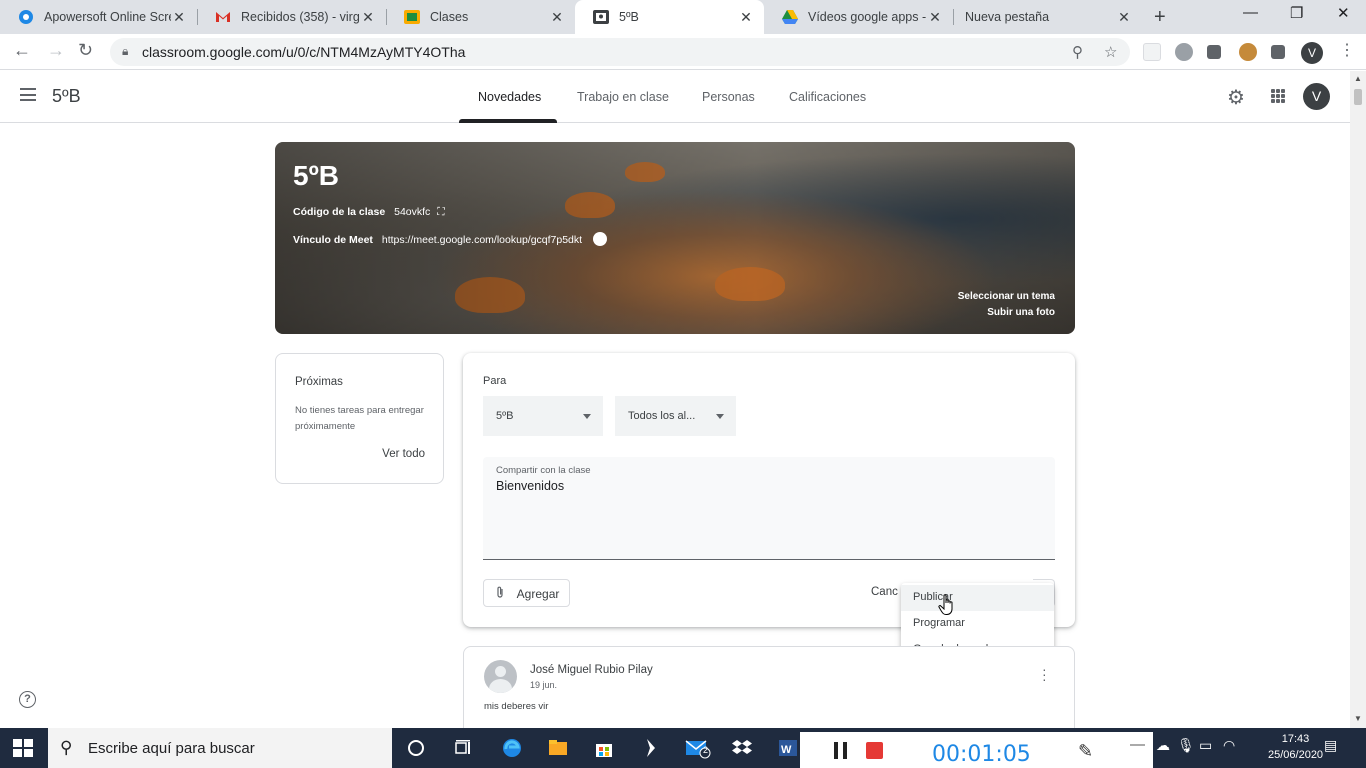 Image resolution: width=1366 pixels, height=768 pixels. I want to click on browser-tab-gmail: Recibidos (358) - virgin ✕, so click(291, 17).